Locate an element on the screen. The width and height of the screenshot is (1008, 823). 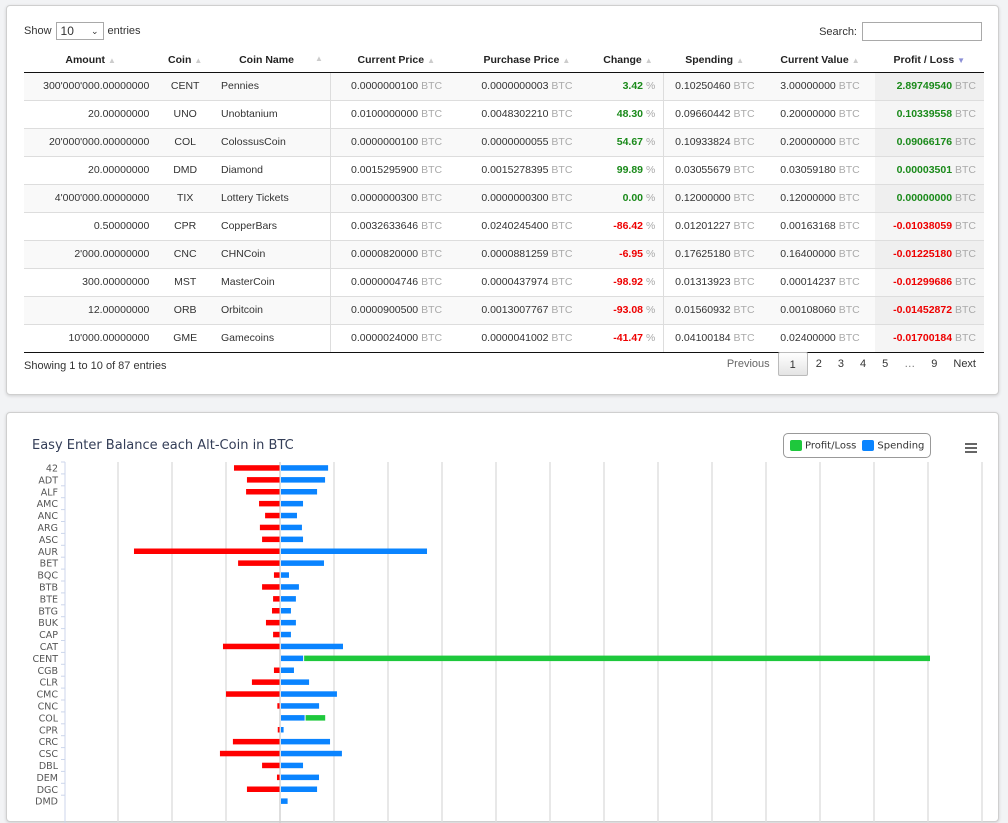
page-length-select: 10 ⌄ is located at coordinates (79, 31).